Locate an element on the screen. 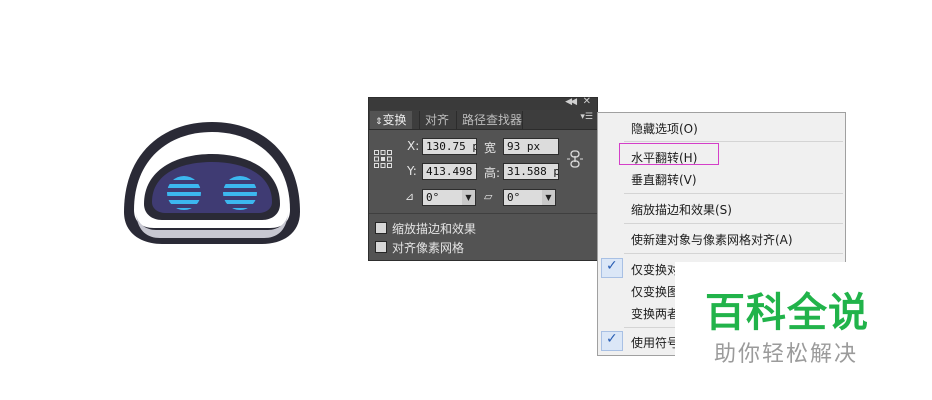 The width and height of the screenshot is (932, 400). panel-tab-bar: ⇕变换 对齐 路径查找器 is located at coordinates (483, 120).